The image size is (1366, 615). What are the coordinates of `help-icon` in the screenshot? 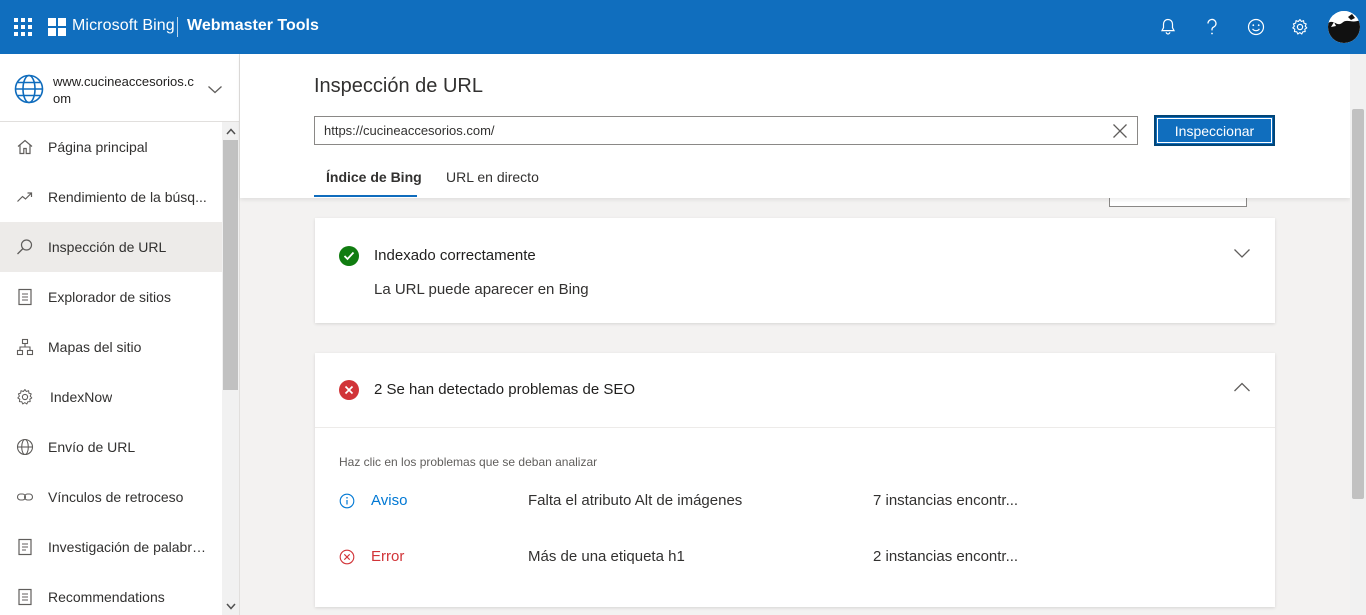 It's located at (1212, 27).